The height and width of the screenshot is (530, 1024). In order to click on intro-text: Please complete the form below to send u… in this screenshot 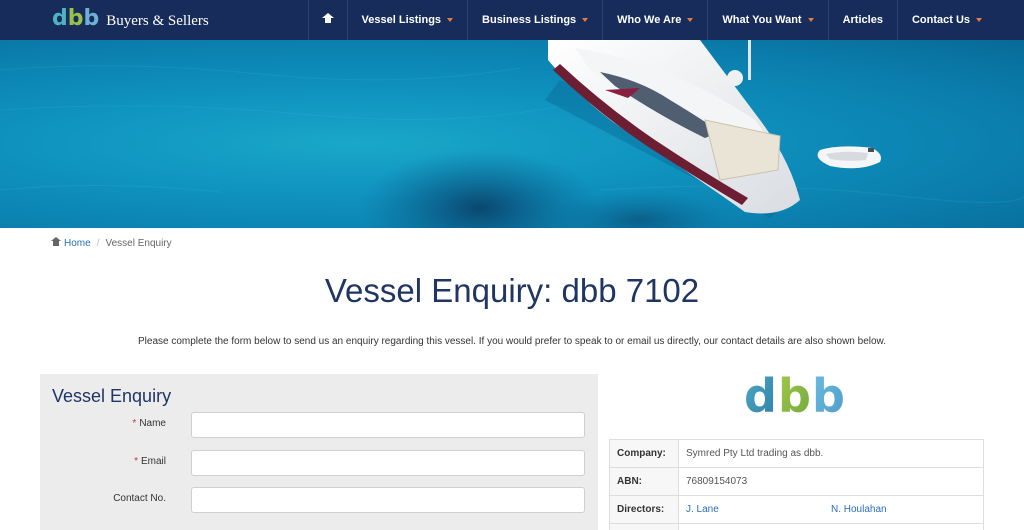, I will do `click(512, 341)`.